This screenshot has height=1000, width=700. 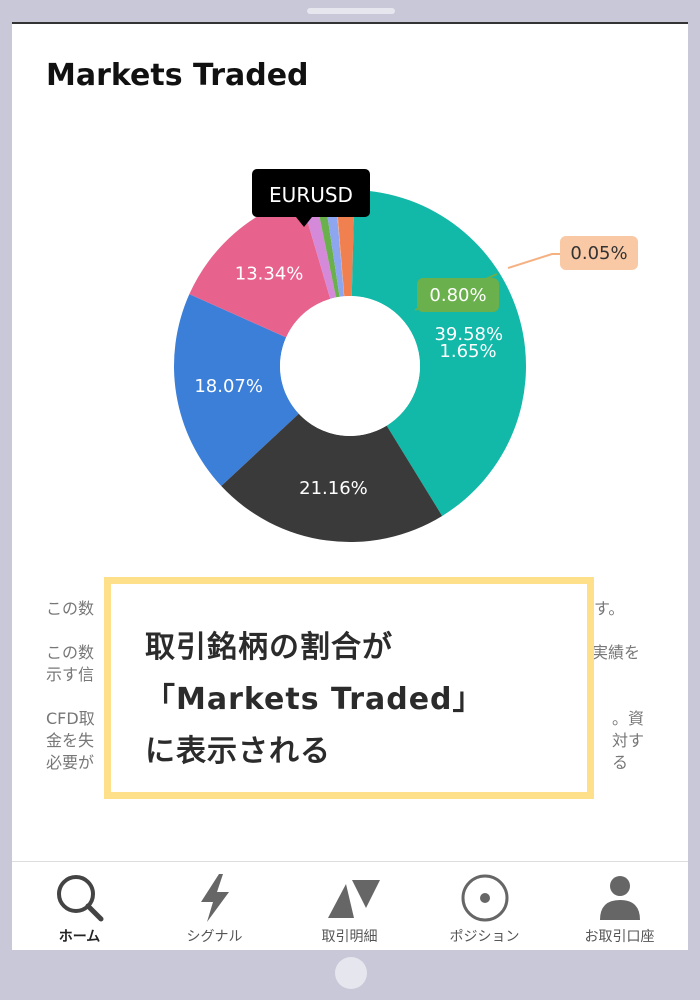 I want to click on overlay-line-1: 取引銘柄の割合が, so click(x=269, y=647).